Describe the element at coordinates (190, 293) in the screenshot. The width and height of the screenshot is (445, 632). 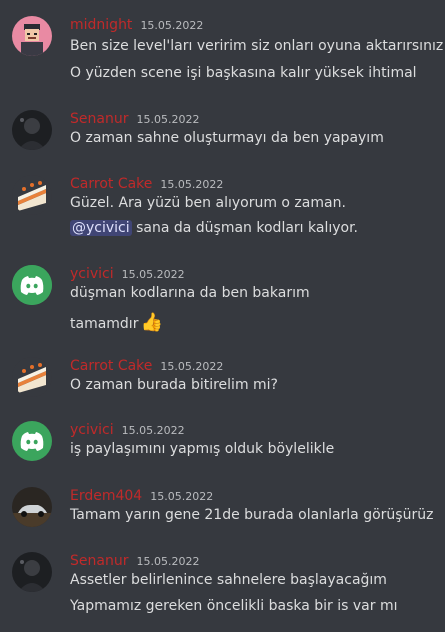
I see `message-text: düşman kodlarına da ben bakarım` at that location.